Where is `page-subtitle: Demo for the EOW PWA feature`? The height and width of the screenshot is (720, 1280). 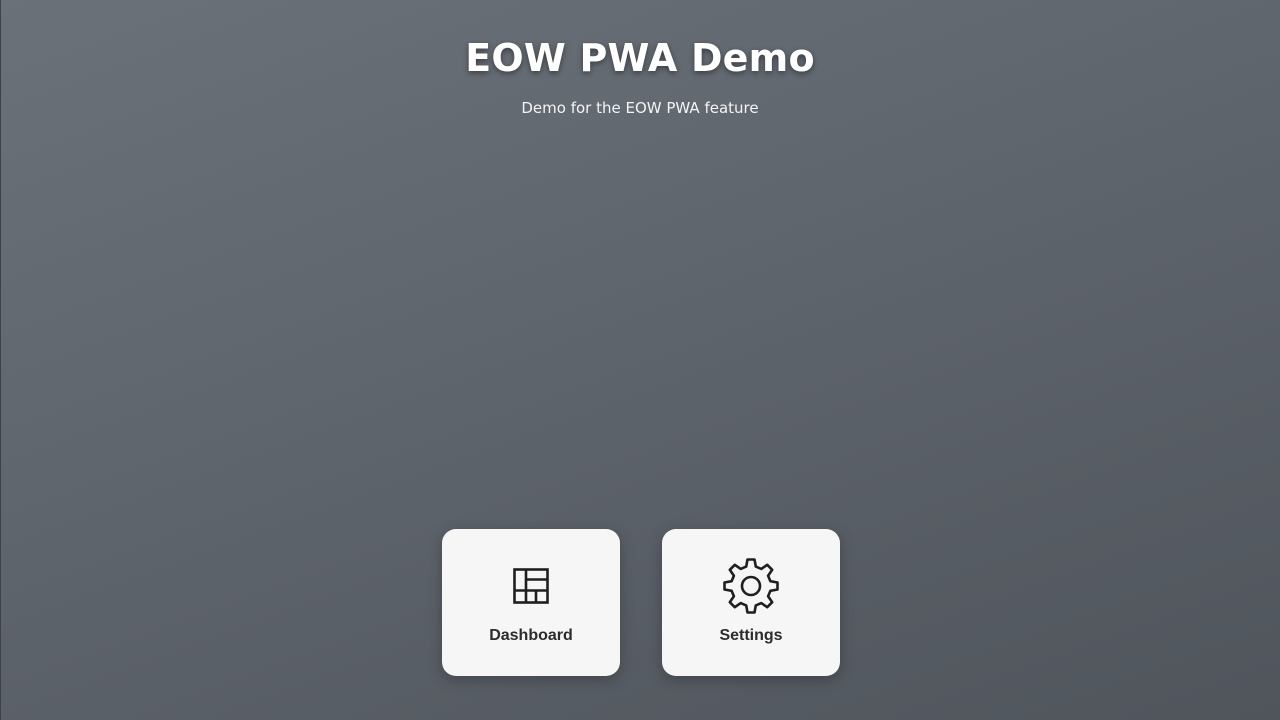
page-subtitle: Demo for the EOW PWA feature is located at coordinates (640, 108).